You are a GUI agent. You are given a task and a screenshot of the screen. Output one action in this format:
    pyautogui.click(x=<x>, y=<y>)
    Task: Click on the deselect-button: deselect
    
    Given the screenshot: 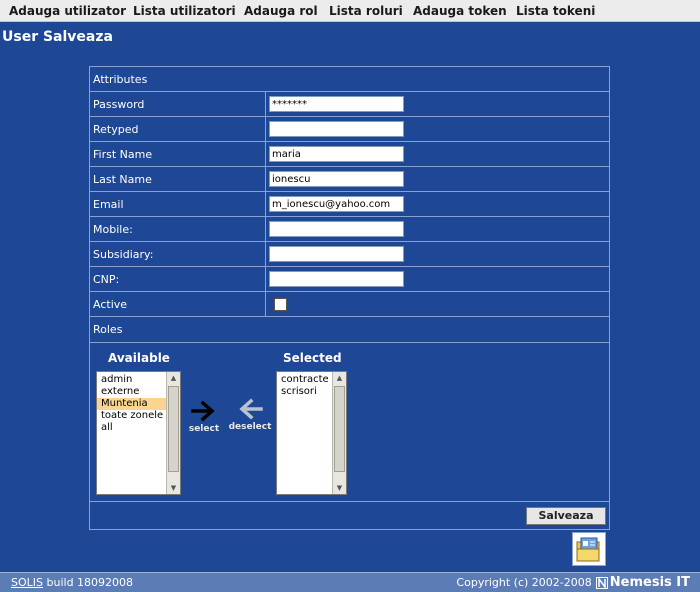 What is the action you would take?
    pyautogui.click(x=250, y=414)
    